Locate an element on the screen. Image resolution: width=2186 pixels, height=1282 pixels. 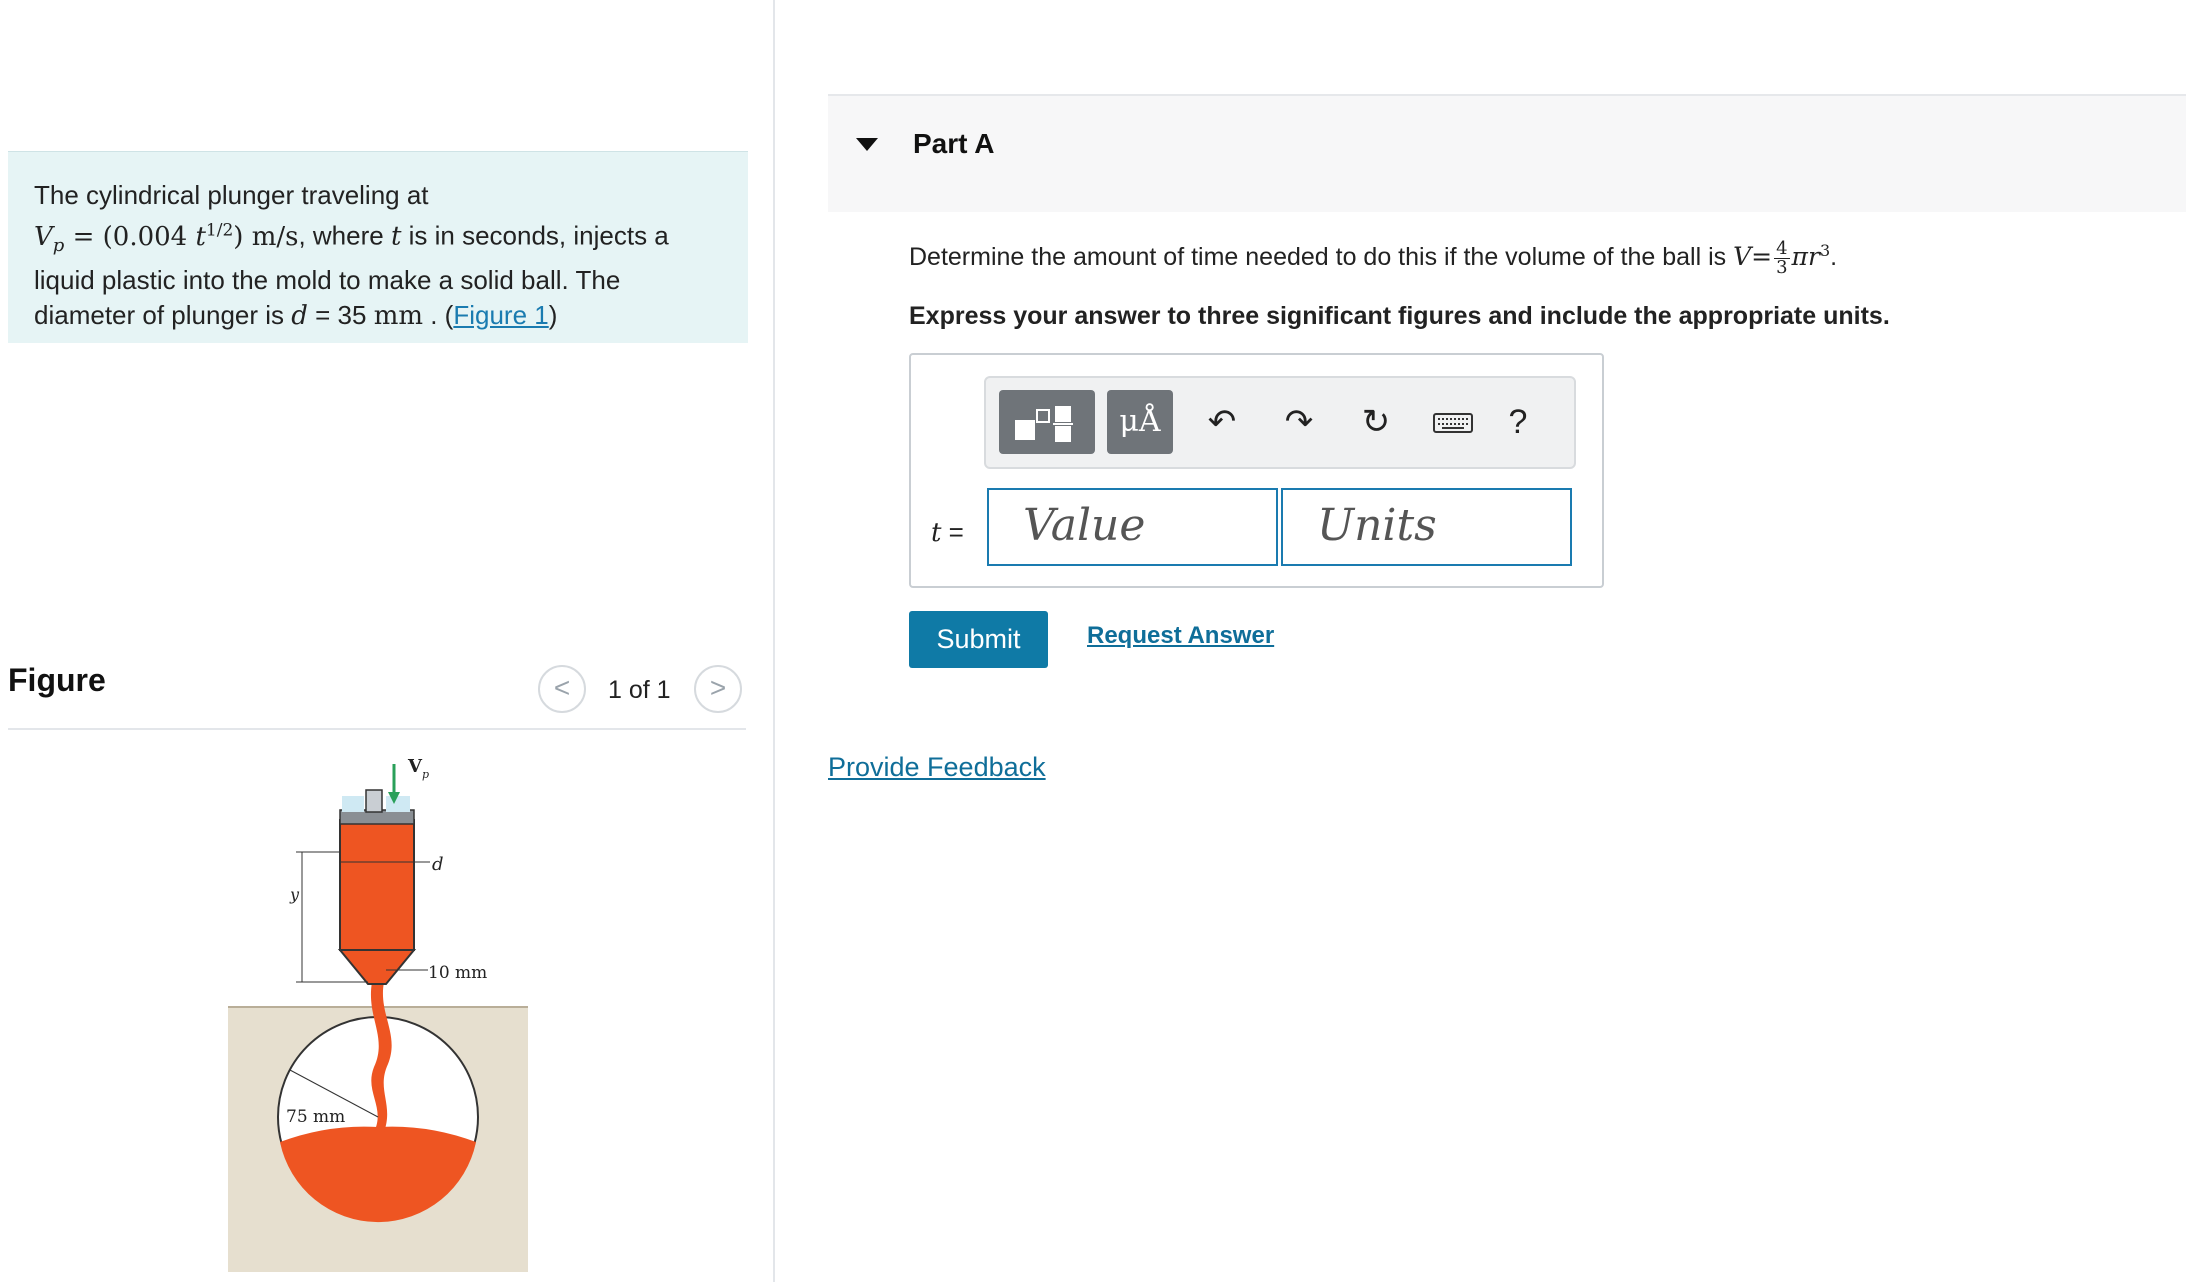
collapse-caret-icon is located at coordinates (867, 144).